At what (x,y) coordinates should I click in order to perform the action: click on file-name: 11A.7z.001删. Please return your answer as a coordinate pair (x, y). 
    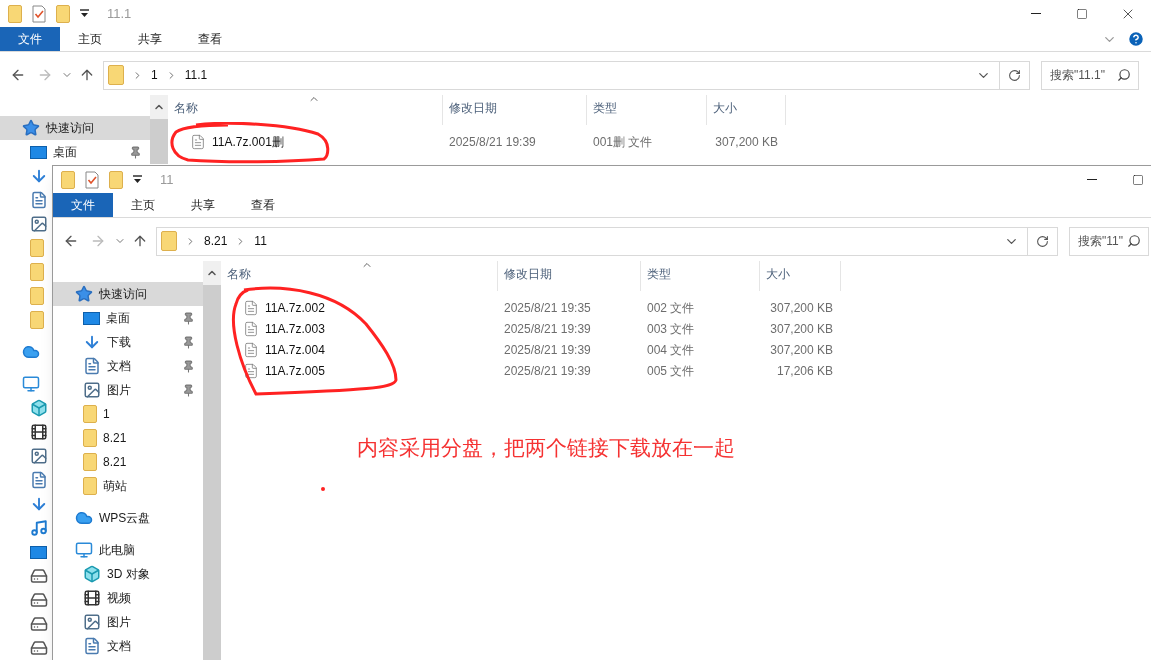
    Looking at the image, I should click on (248, 141).